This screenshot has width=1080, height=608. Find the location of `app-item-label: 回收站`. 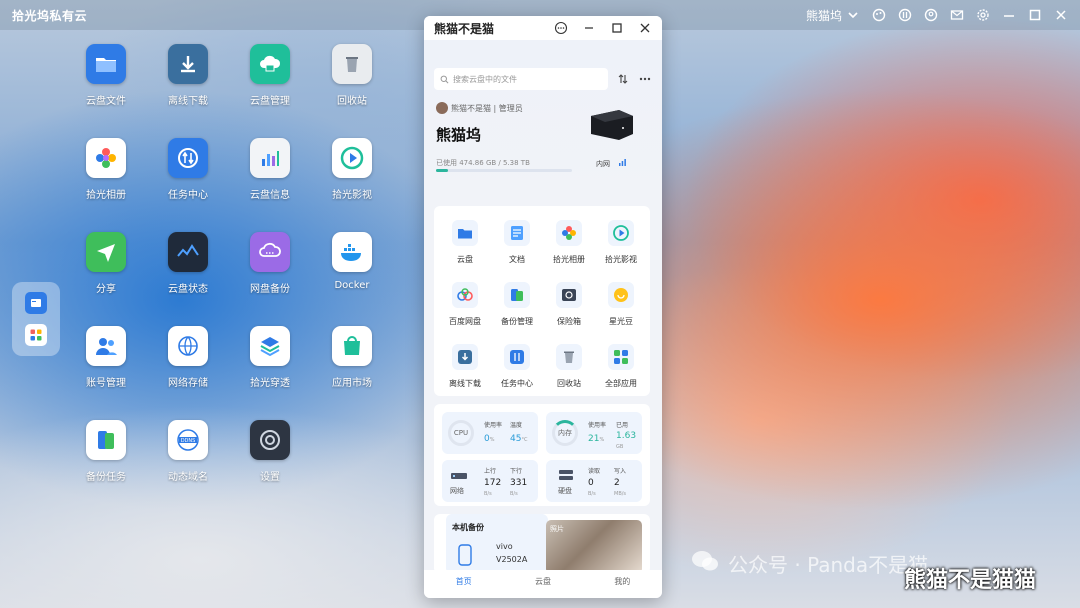

app-item-label: 回收站 is located at coordinates (569, 383).